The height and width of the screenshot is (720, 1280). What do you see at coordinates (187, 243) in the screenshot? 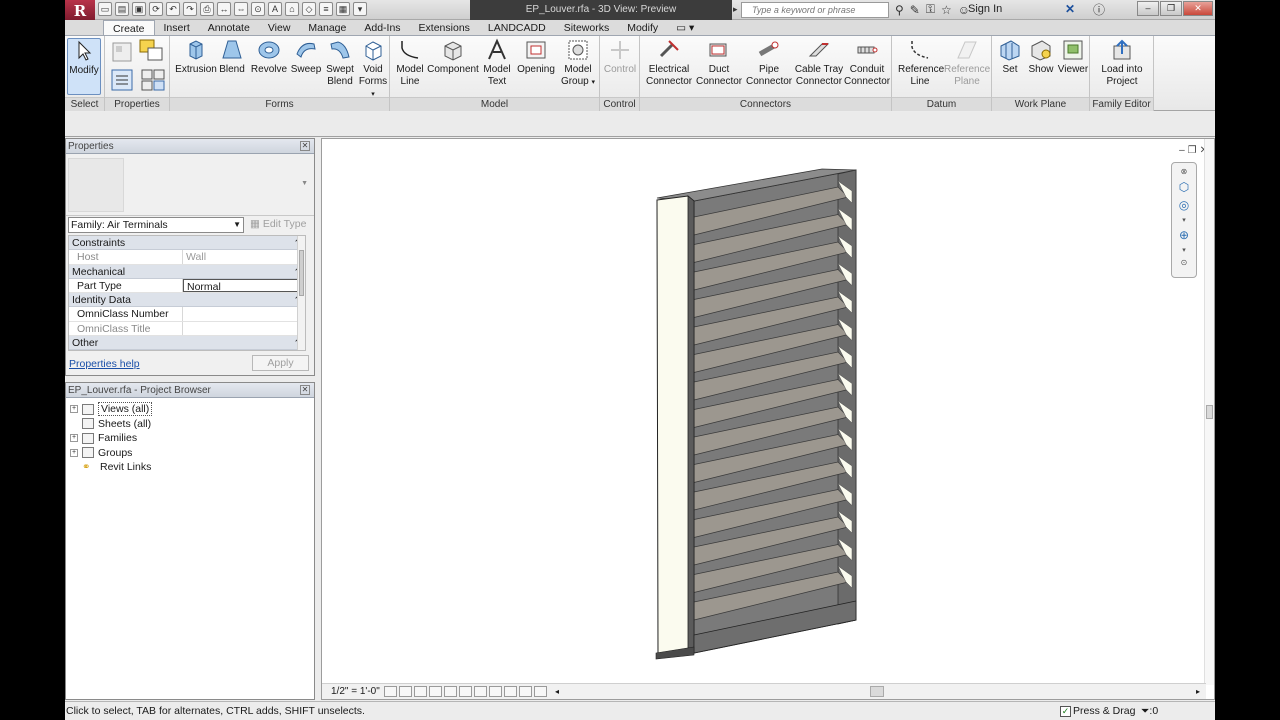
I see `group-constraints: Constraints ⌃` at bounding box center [187, 243].